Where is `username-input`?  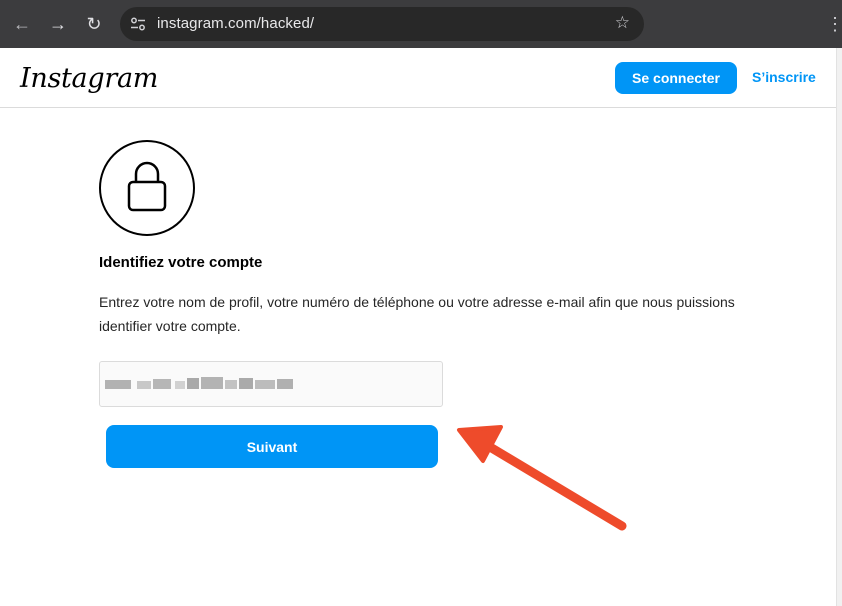 username-input is located at coordinates (271, 384).